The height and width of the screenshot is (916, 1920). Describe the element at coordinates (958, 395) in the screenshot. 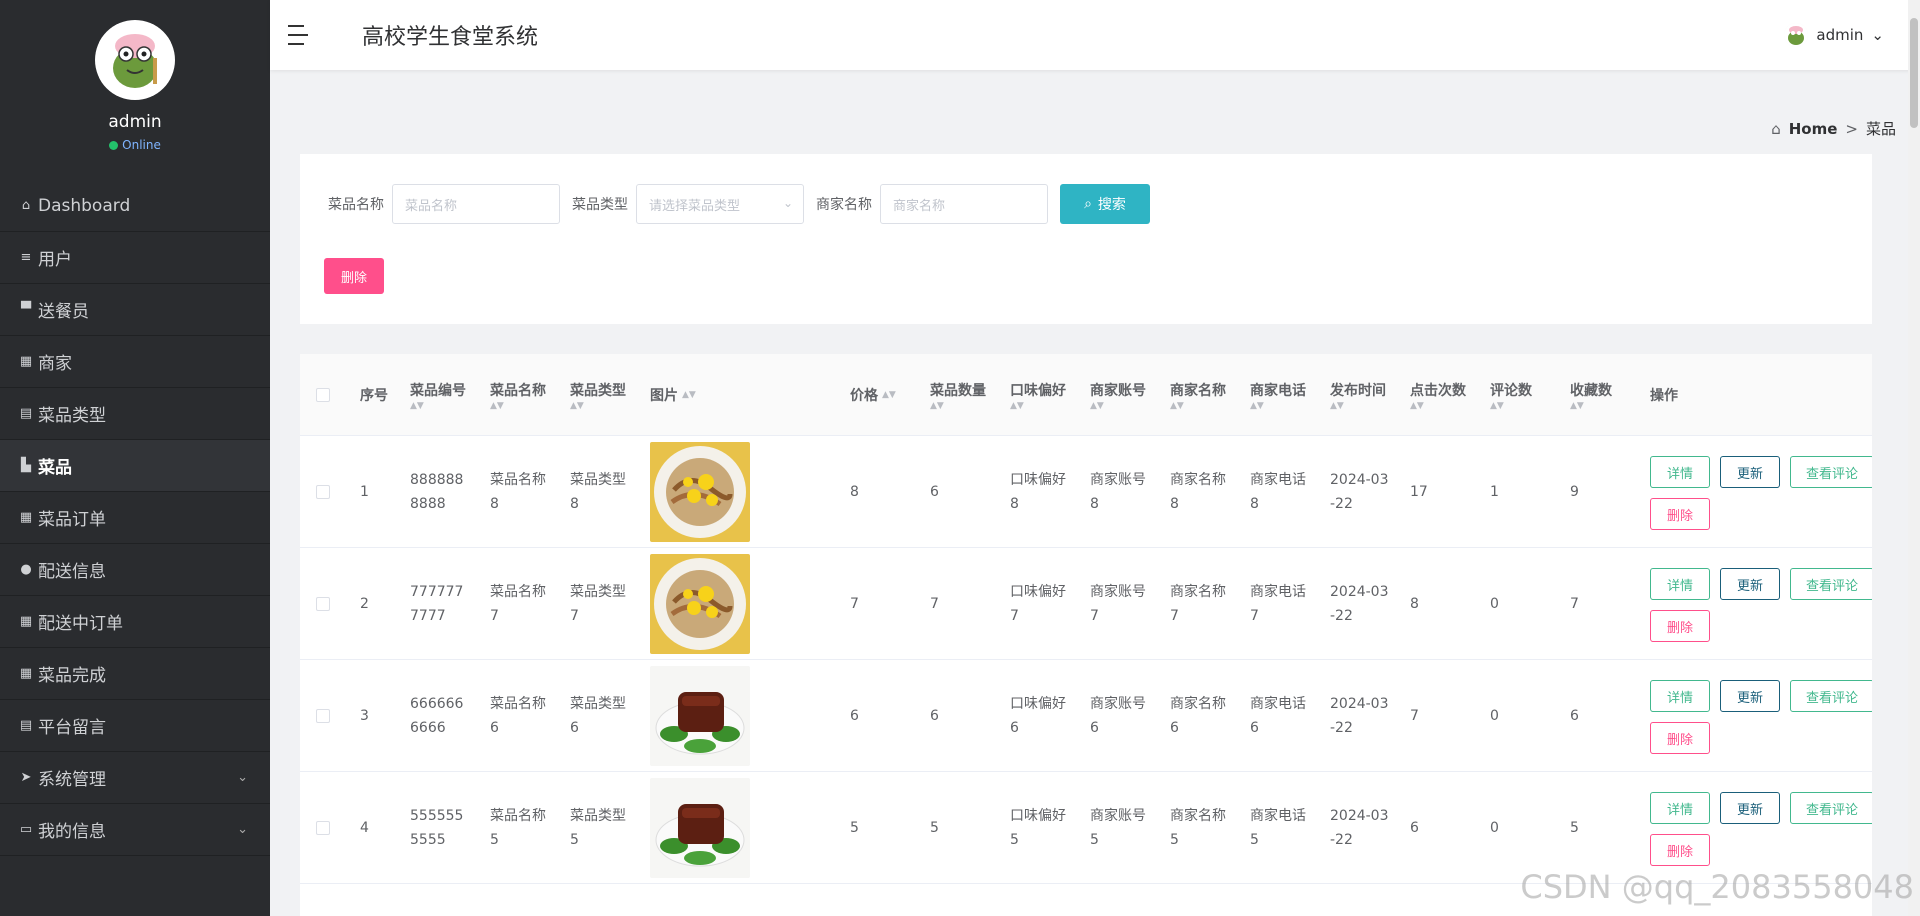

I see `col-quantity: 菜品数量 ▲▼` at that location.